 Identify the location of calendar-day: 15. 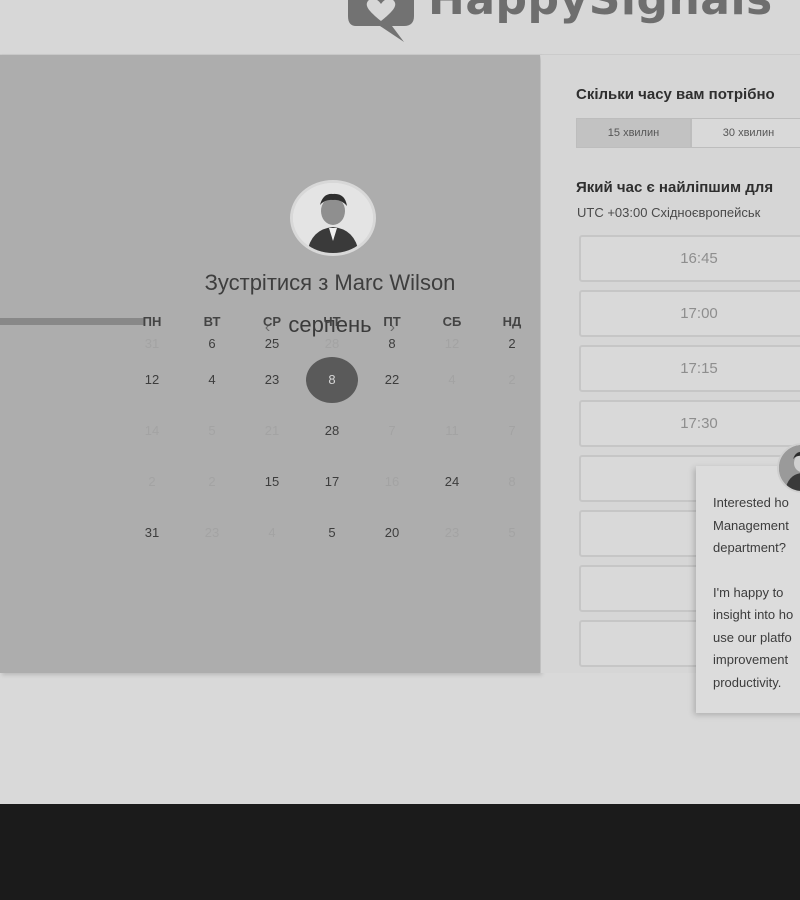
(272, 481).